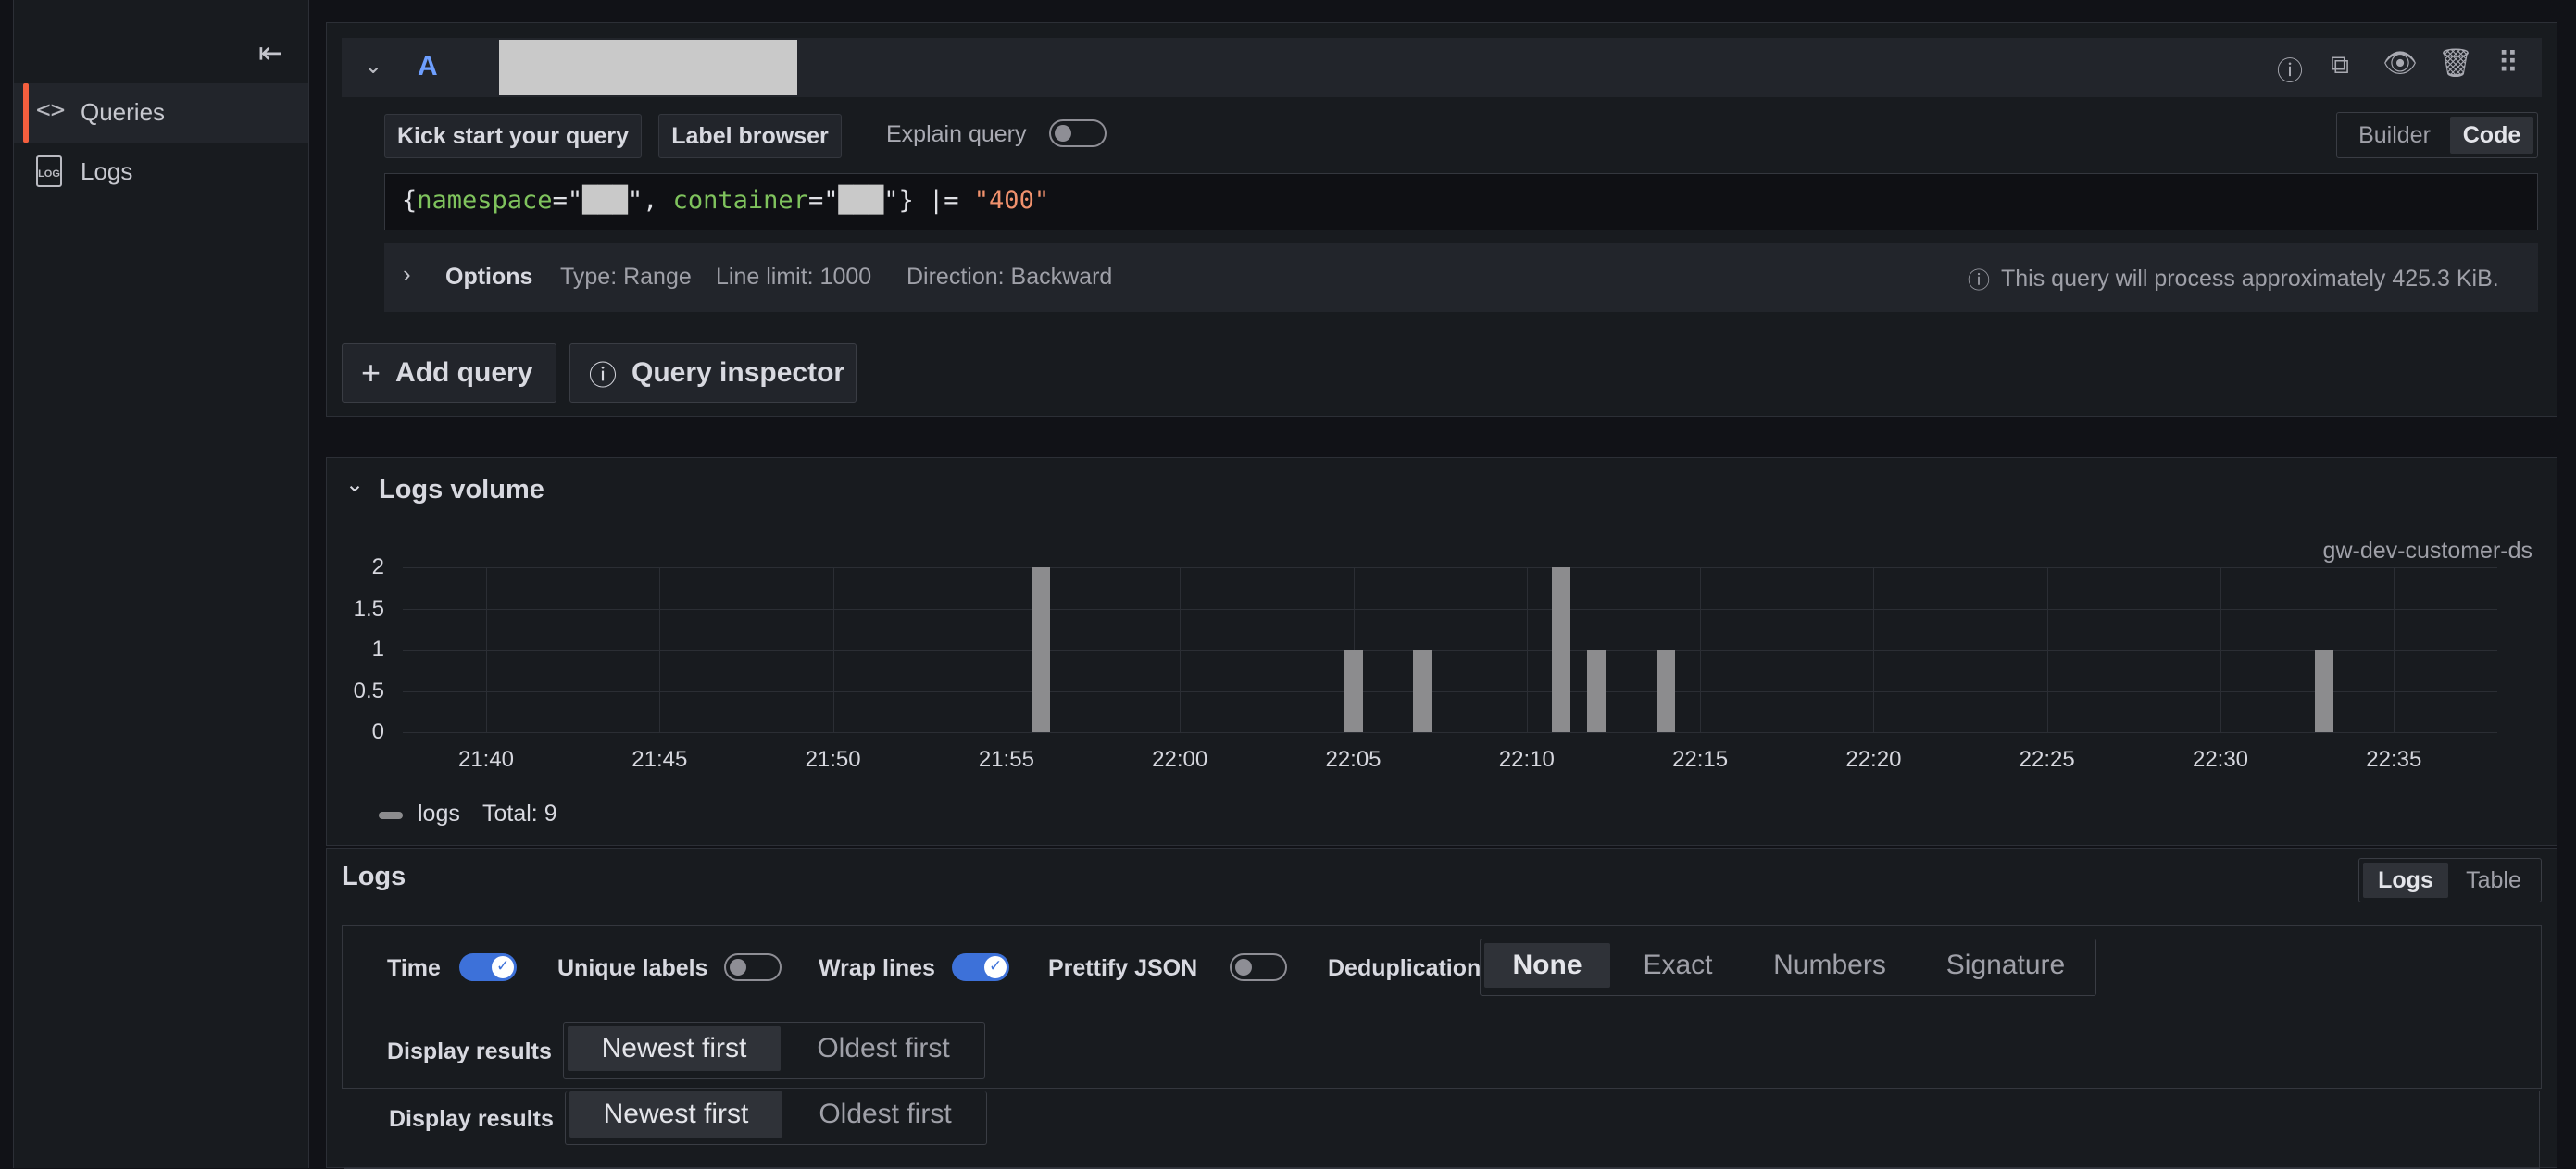 The image size is (2576, 1169). Describe the element at coordinates (410, 201) in the screenshot. I see `code-brace: {` at that location.